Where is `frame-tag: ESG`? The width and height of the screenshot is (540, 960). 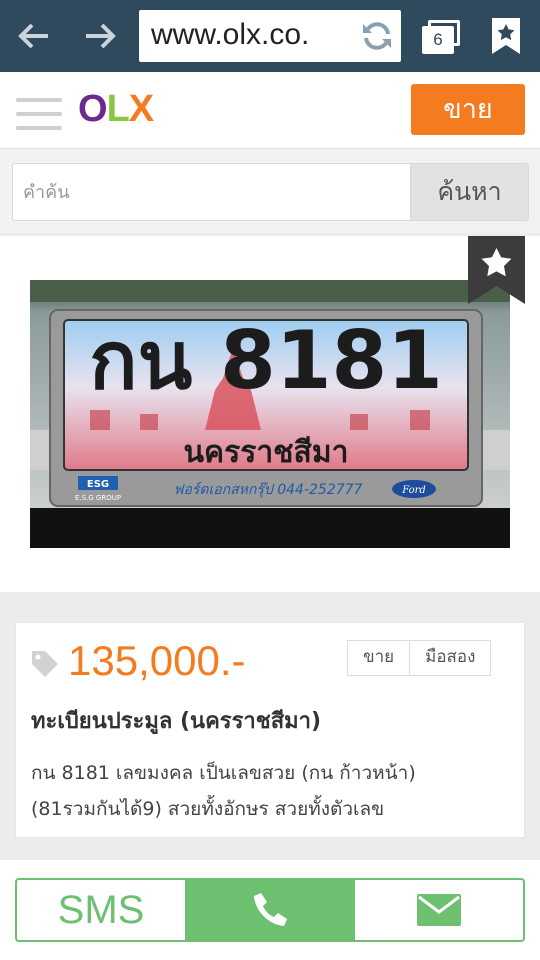
frame-tag: ESG is located at coordinates (98, 484).